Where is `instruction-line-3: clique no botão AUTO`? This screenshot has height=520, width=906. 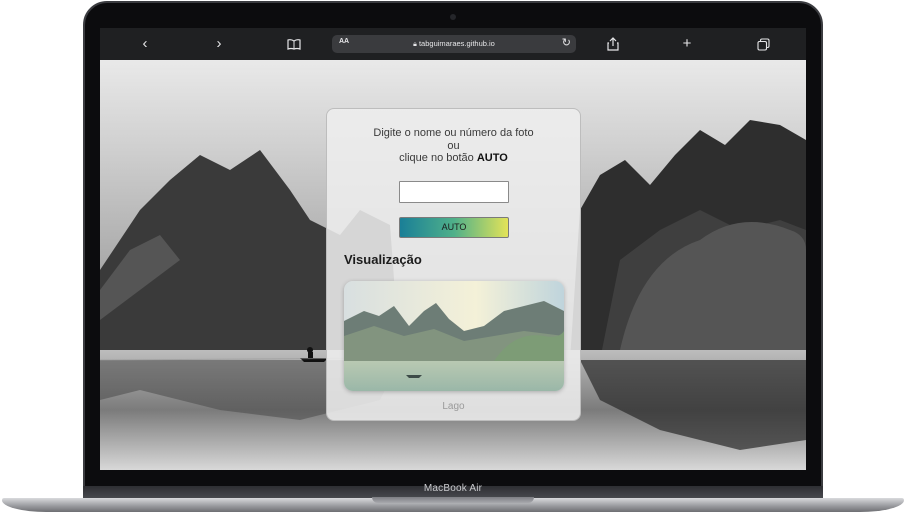
instruction-line-3: clique no botão AUTO is located at coordinates (453, 158).